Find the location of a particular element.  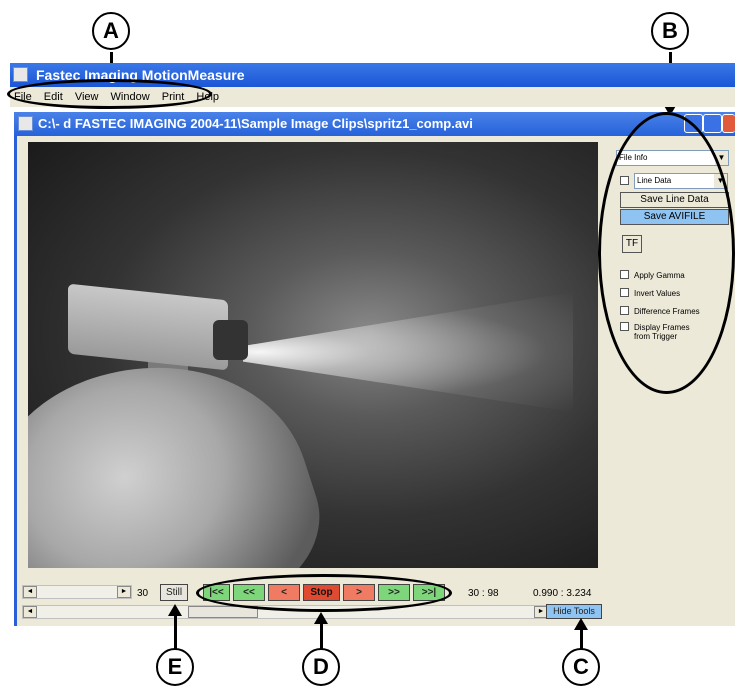

file-info-dropdown: File Info ▼ is located at coordinates (672, 158).